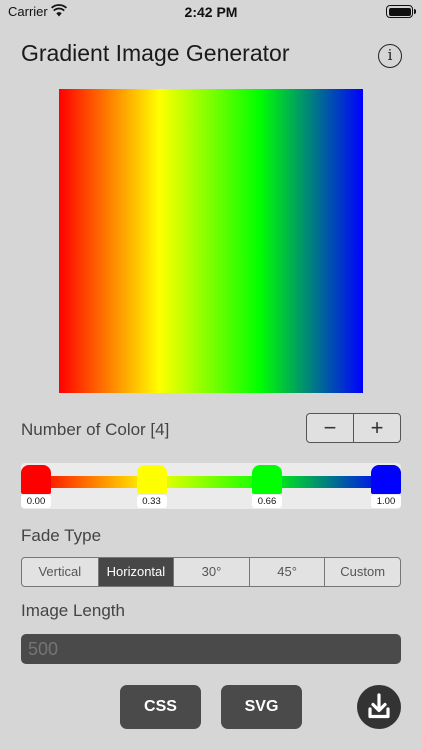 The width and height of the screenshot is (422, 750). I want to click on status-bar: Carrier 2:42 PM, so click(211, 12).